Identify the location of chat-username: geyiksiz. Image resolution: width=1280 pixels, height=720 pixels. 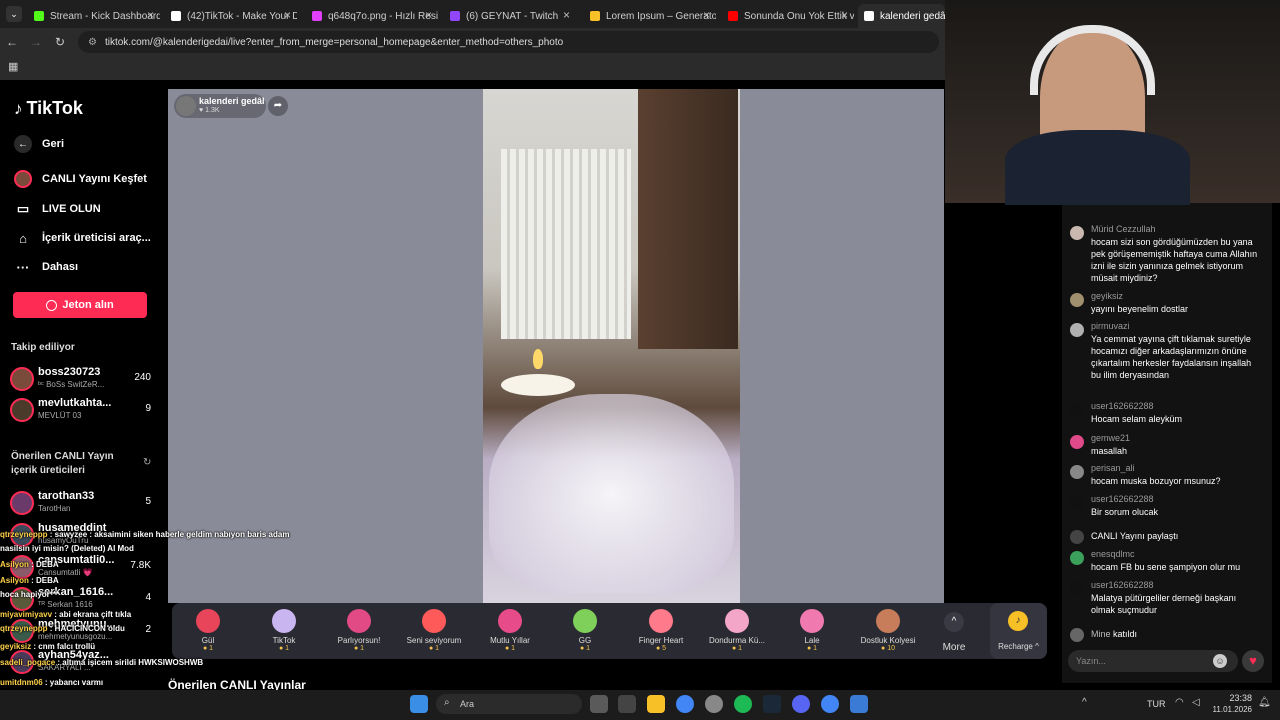
(1107, 296).